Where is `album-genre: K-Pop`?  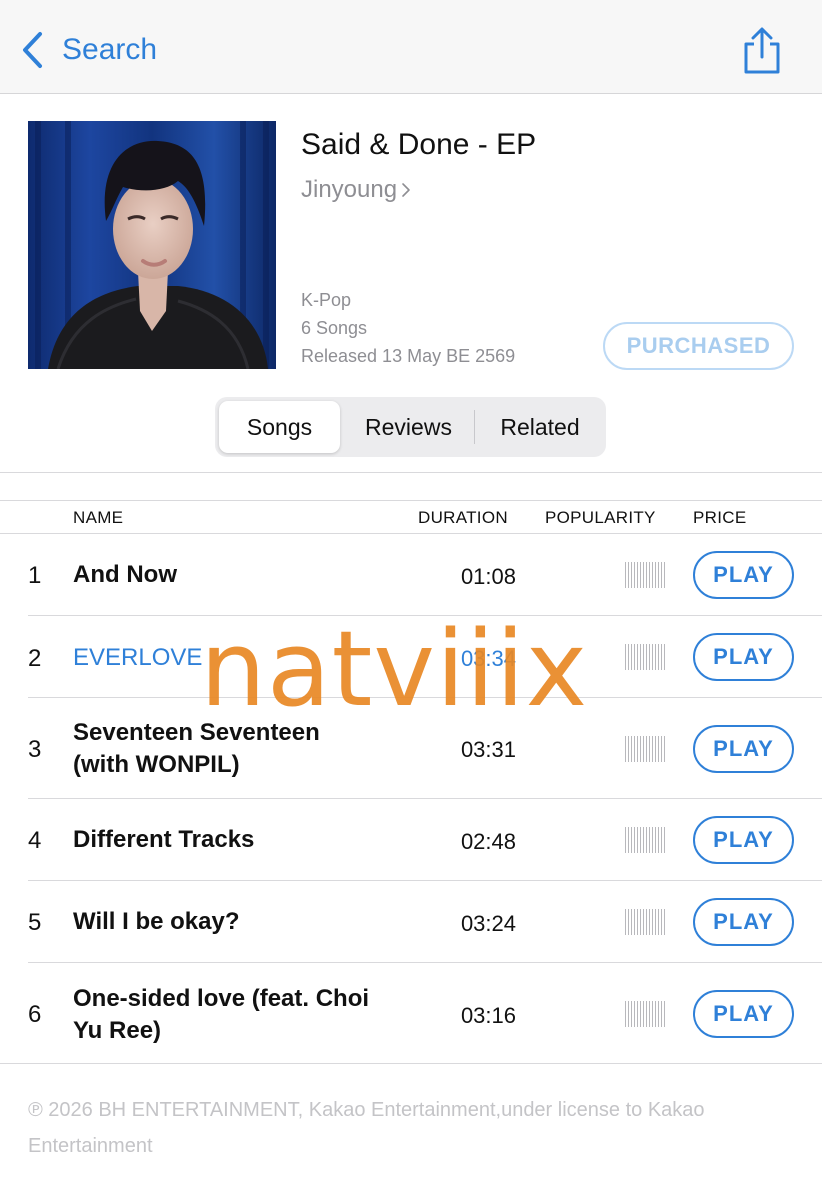
album-genre: K-Pop is located at coordinates (326, 300).